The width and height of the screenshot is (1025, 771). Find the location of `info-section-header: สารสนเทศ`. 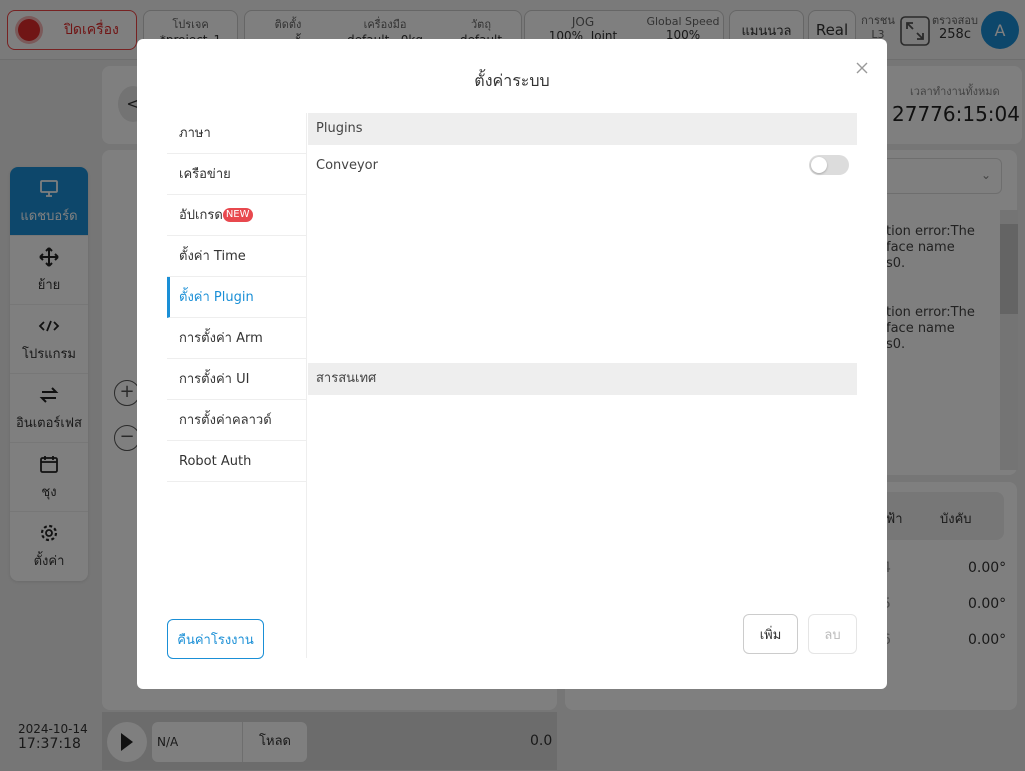

info-section-header: สารสนเทศ is located at coordinates (582, 379).